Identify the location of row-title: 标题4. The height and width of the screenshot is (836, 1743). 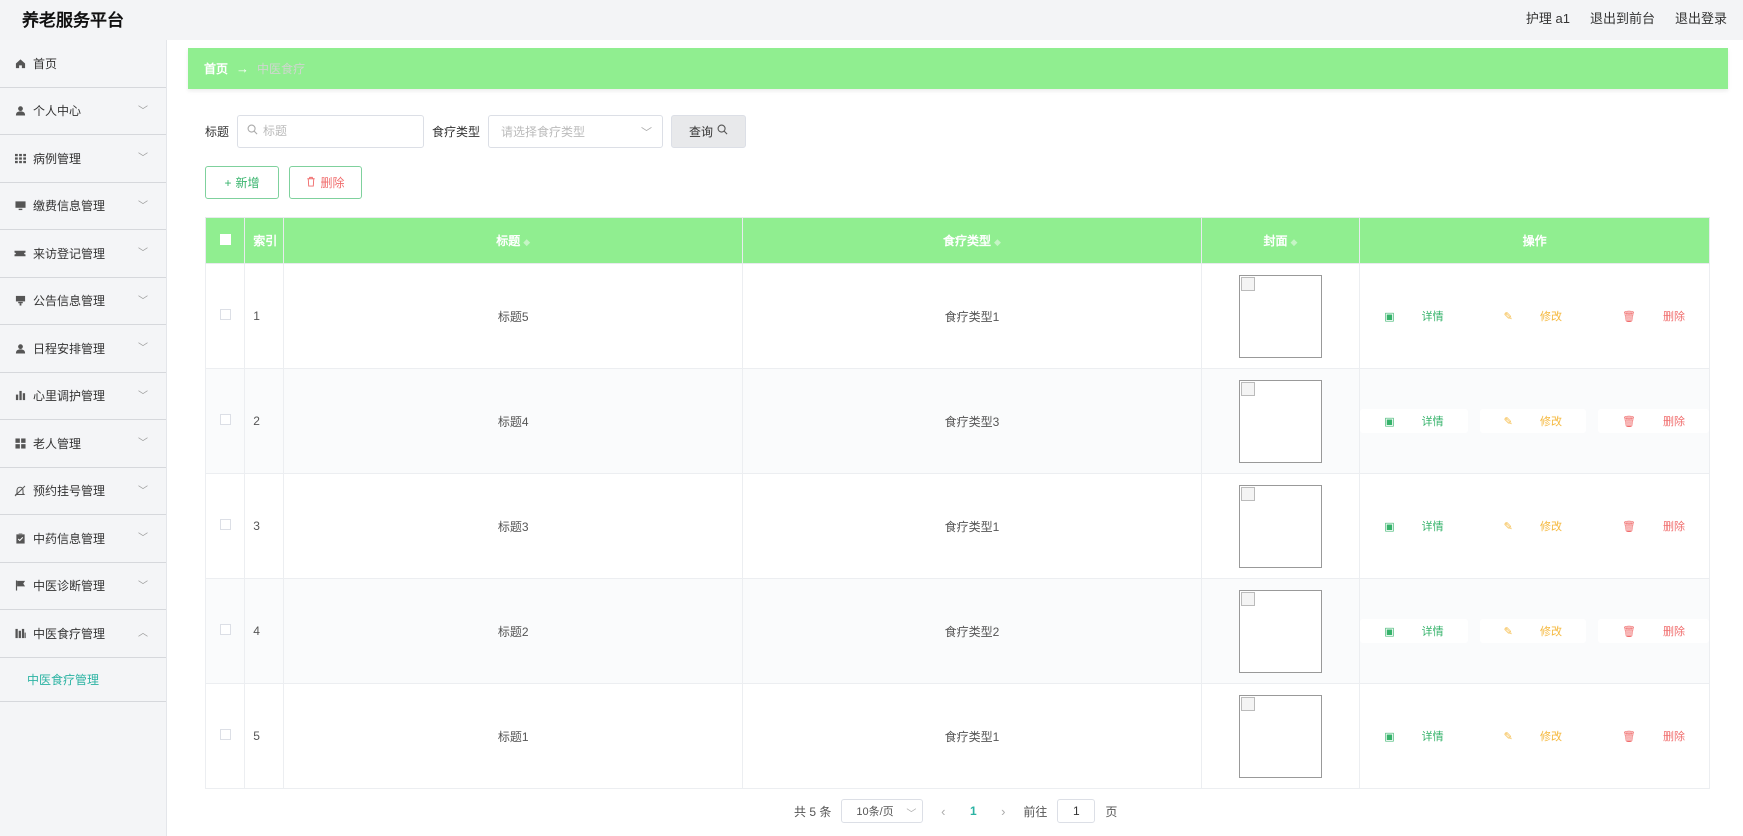
(513, 421).